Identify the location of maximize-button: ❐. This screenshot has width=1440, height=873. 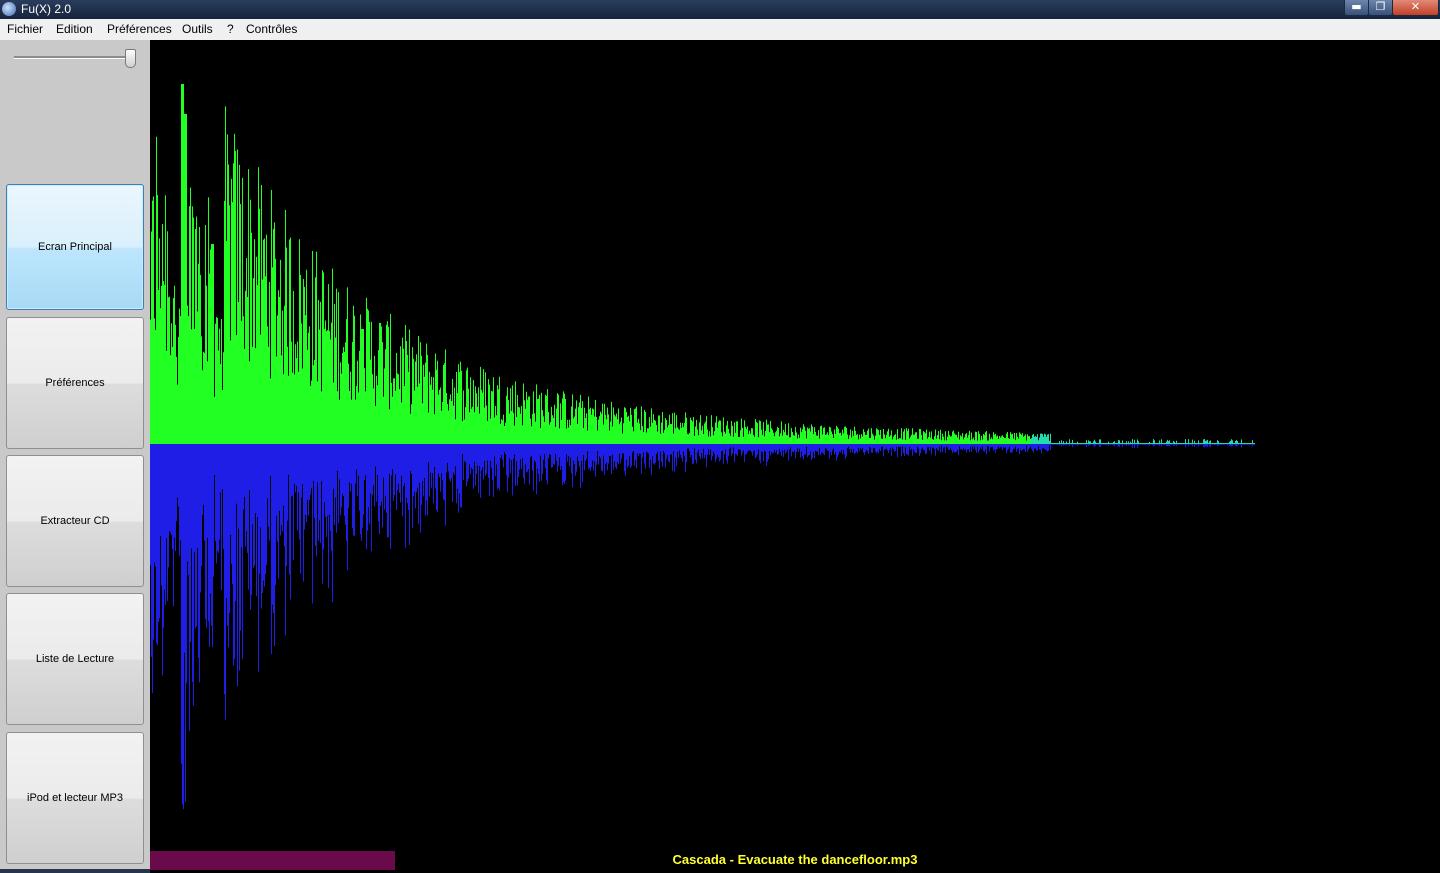
(1380, 8).